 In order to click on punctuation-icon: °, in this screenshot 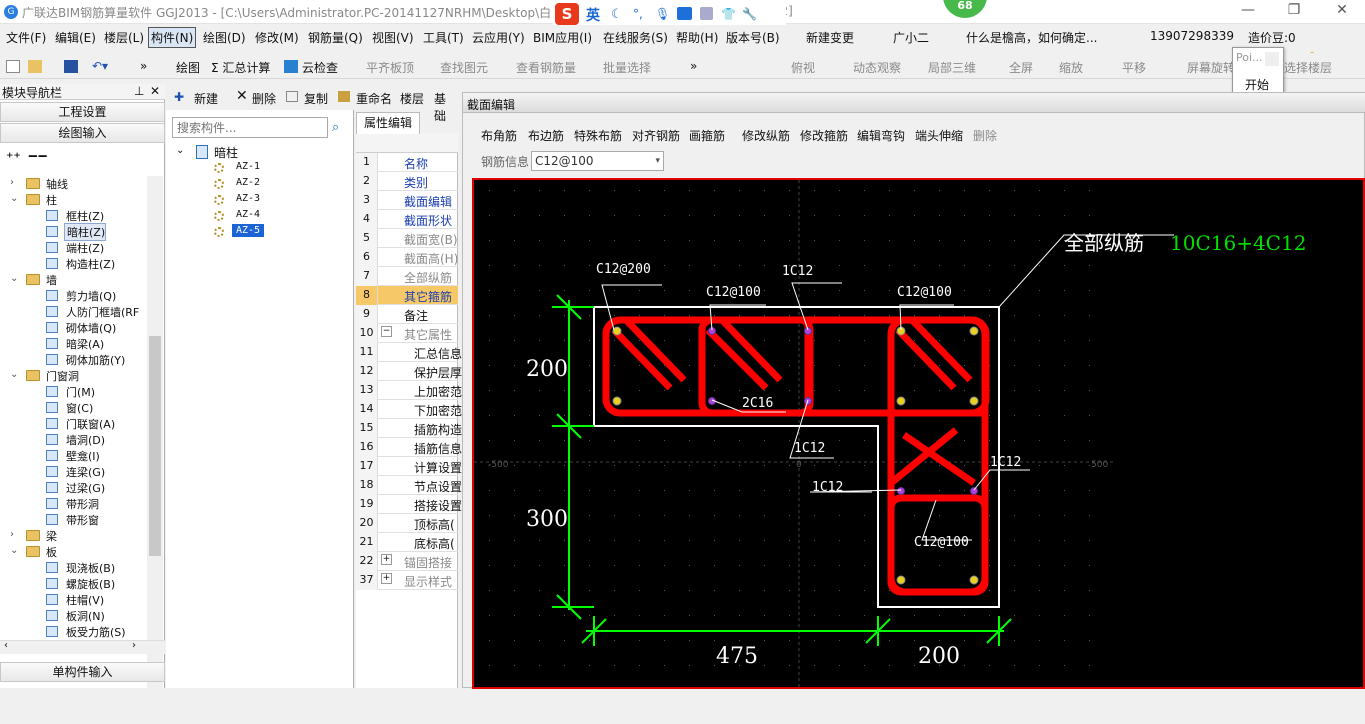, I will do `click(639, 14)`.